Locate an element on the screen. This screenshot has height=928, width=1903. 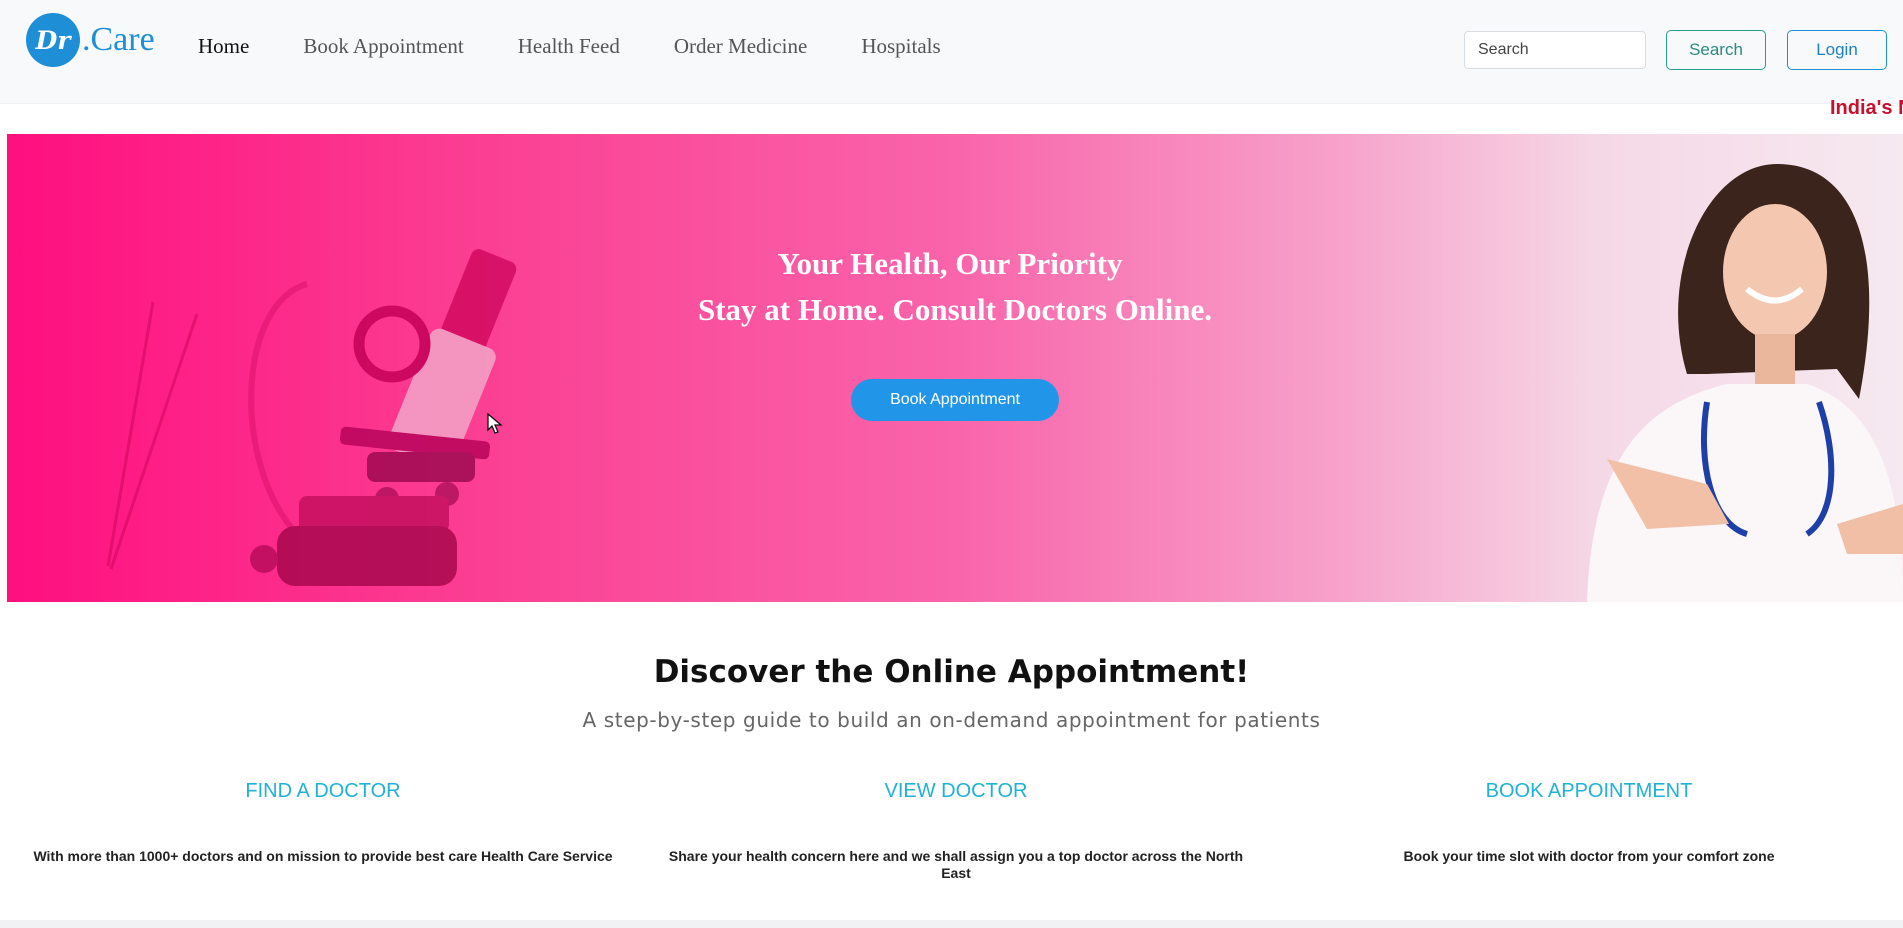
search-input is located at coordinates (1555, 50).